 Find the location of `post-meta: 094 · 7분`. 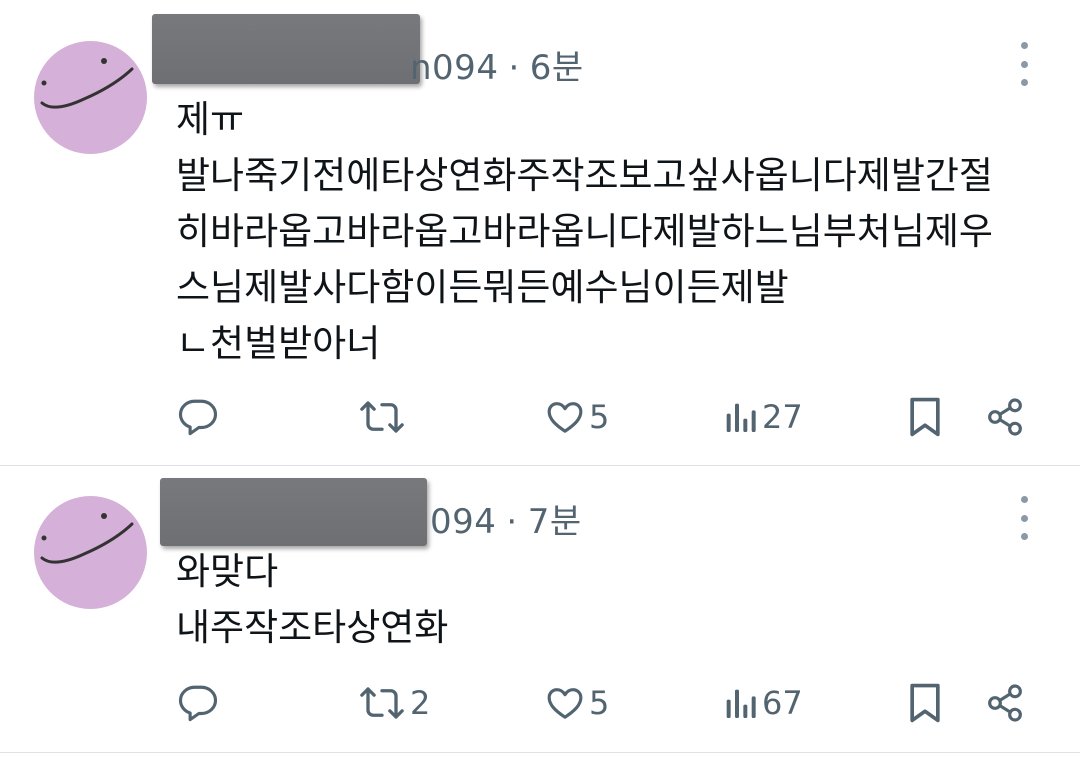

post-meta: 094 · 7분 is located at coordinates (506, 518).